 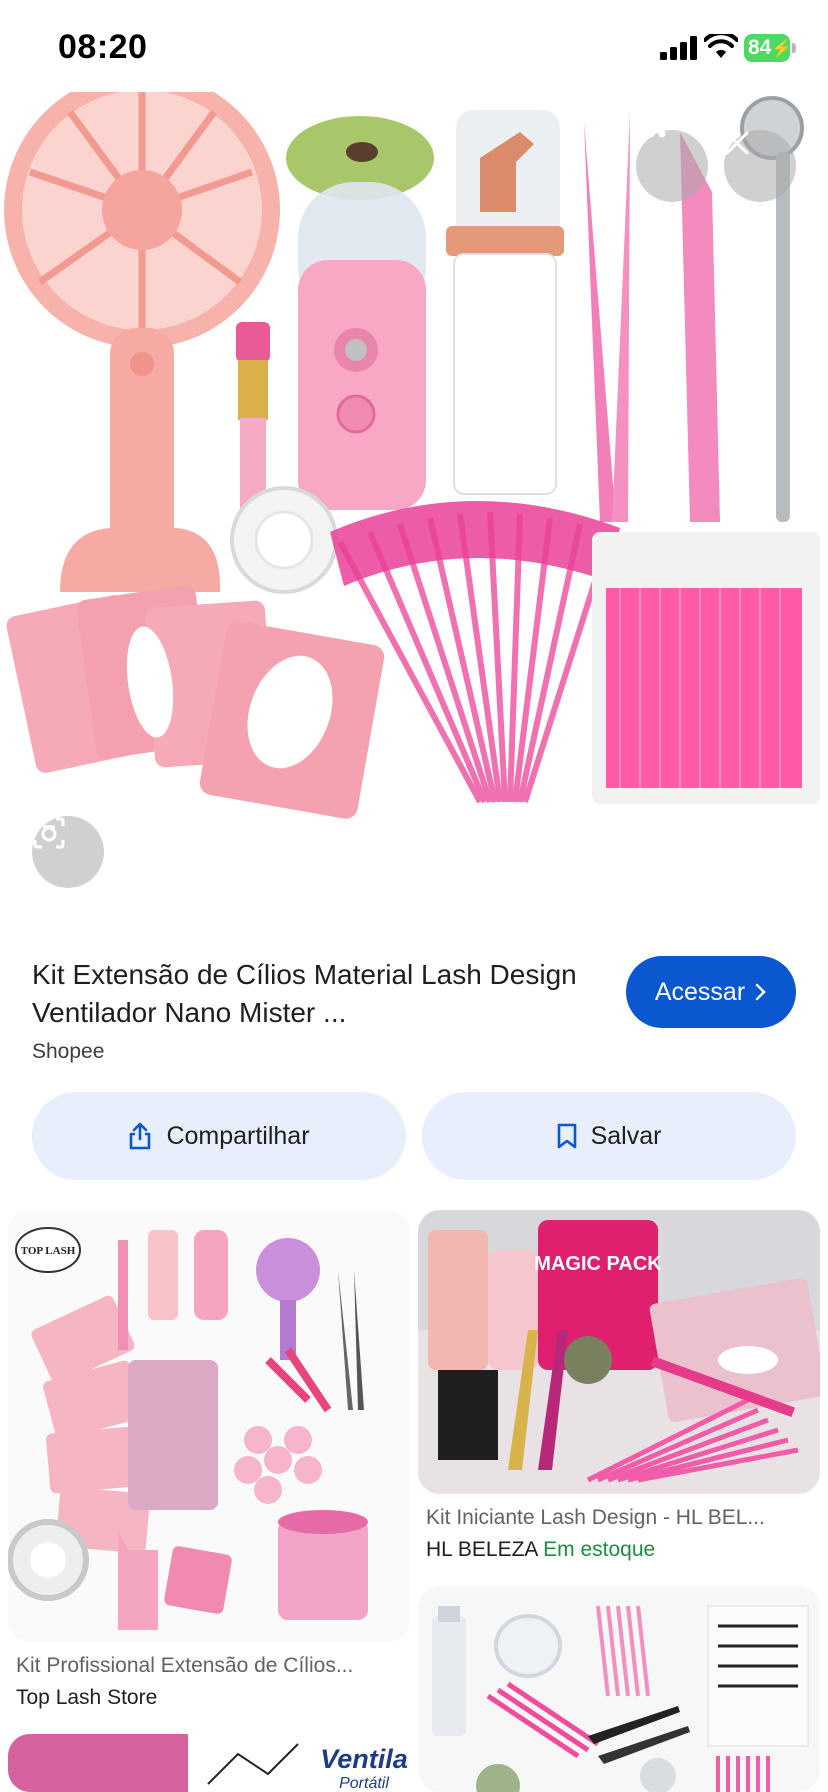 I want to click on share-icon, so click(x=140, y=1136).